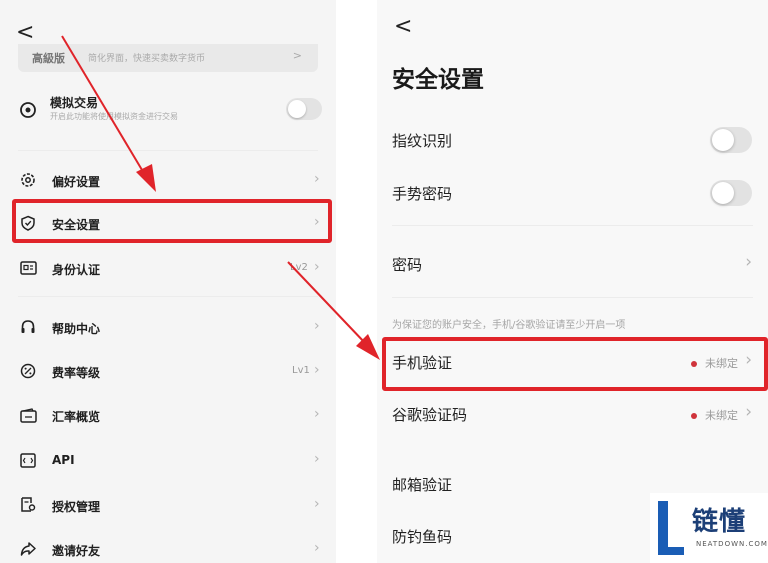 The width and height of the screenshot is (768, 563). Describe the element at coordinates (168, 327) in the screenshot. I see `menu-item-help: 帮助中心 ›` at that location.